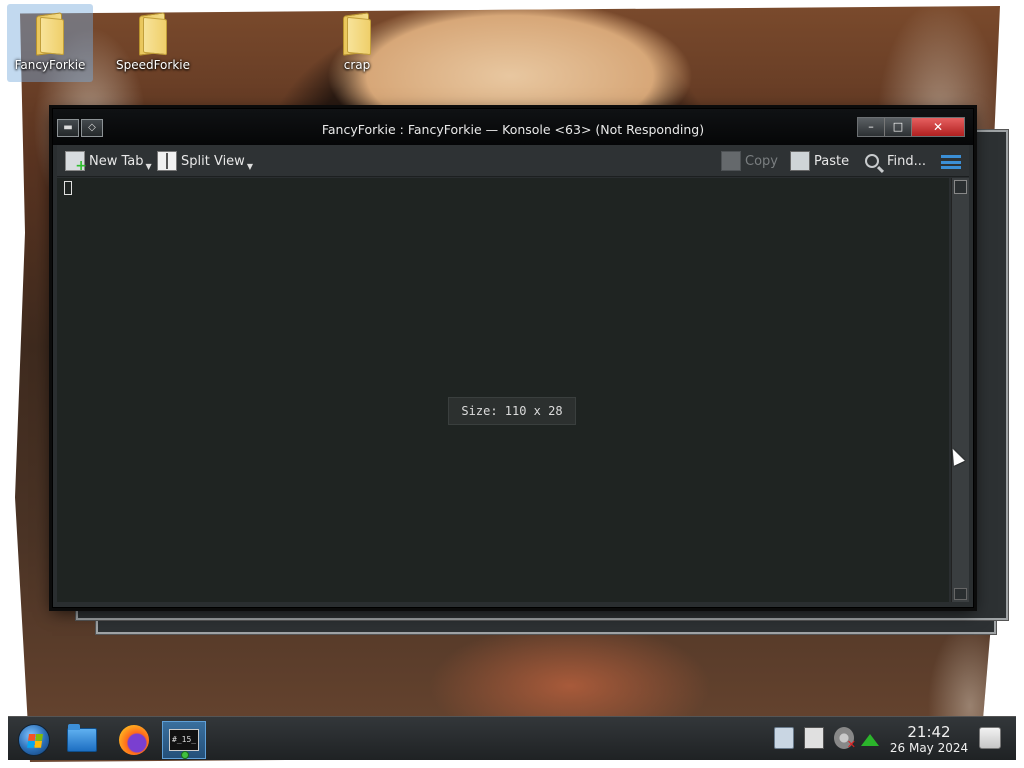 Image resolution: width=1024 pixels, height=768 pixels. I want to click on desktop-icon-label: SpeedForkie, so click(153, 65).